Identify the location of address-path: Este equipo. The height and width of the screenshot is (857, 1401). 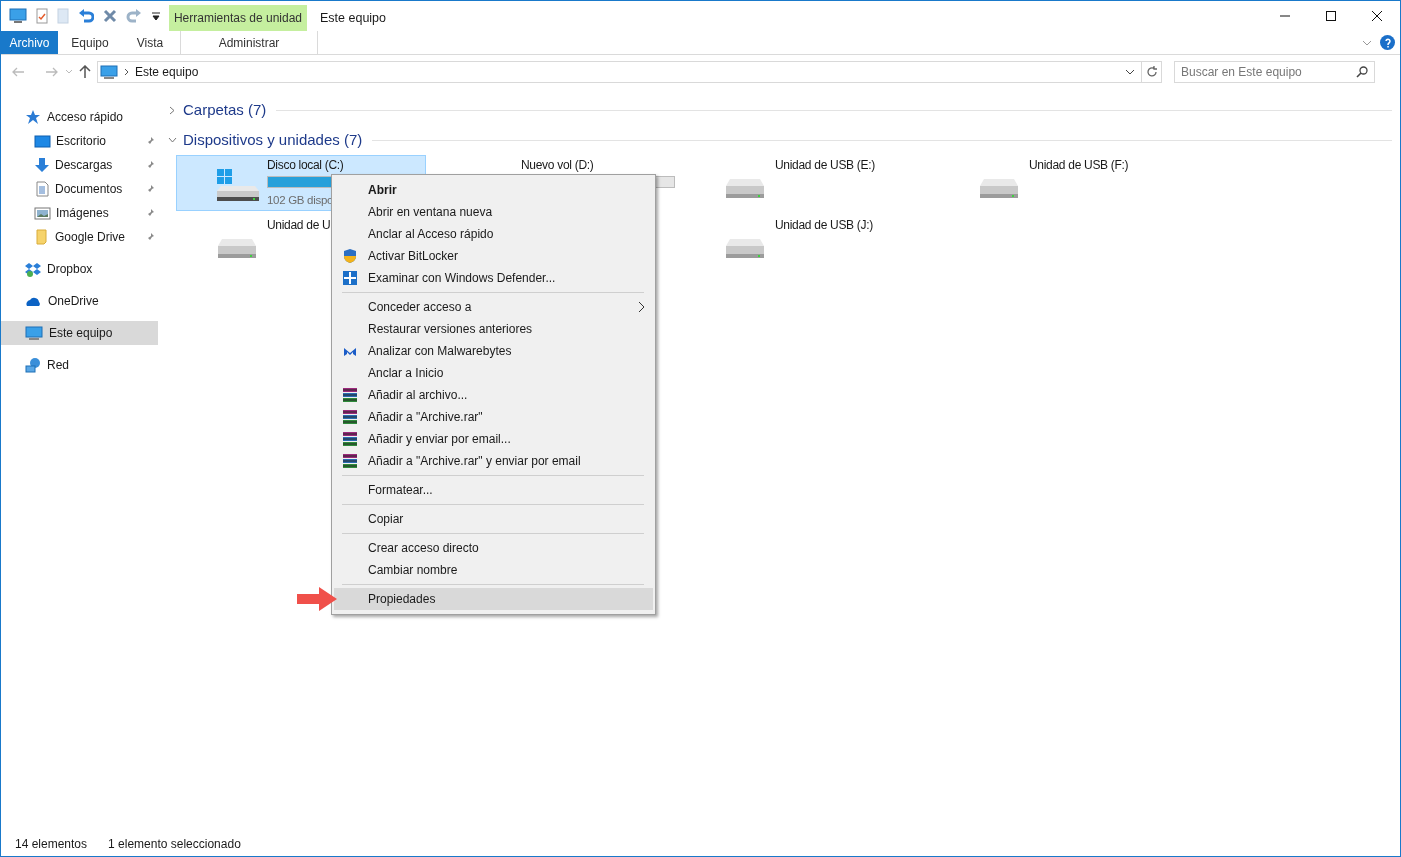
(167, 72).